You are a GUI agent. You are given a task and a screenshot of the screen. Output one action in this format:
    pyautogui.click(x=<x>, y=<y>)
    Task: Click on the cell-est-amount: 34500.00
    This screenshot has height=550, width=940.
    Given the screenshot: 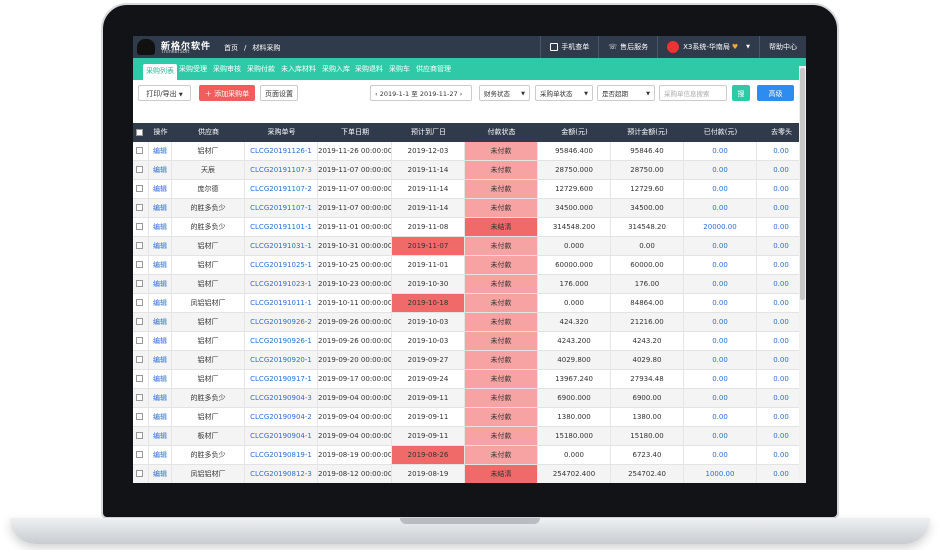 What is the action you would take?
    pyautogui.click(x=647, y=208)
    